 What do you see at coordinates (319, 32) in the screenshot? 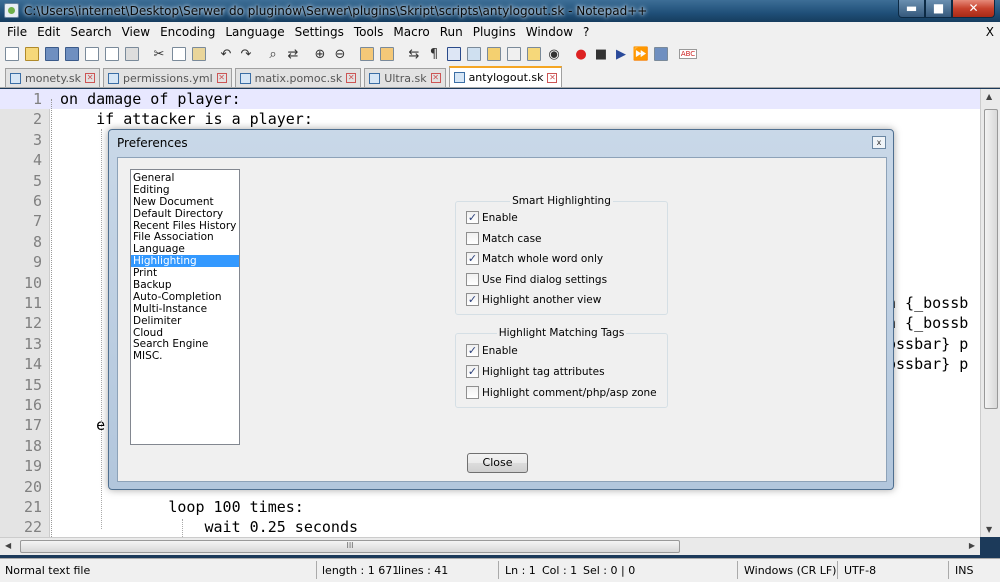
I see `menu-settings: Settings` at bounding box center [319, 32].